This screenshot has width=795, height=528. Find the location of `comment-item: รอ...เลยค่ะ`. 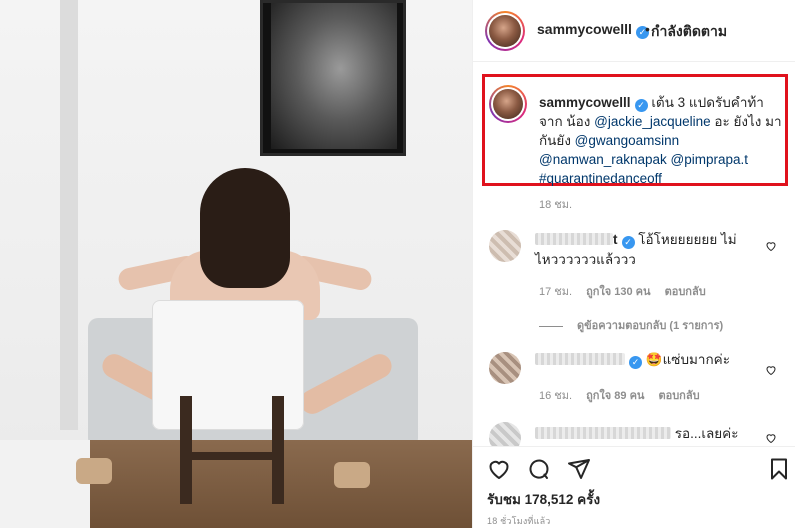

comment-item: รอ...เลยค่ะ is located at coordinates (634, 433).